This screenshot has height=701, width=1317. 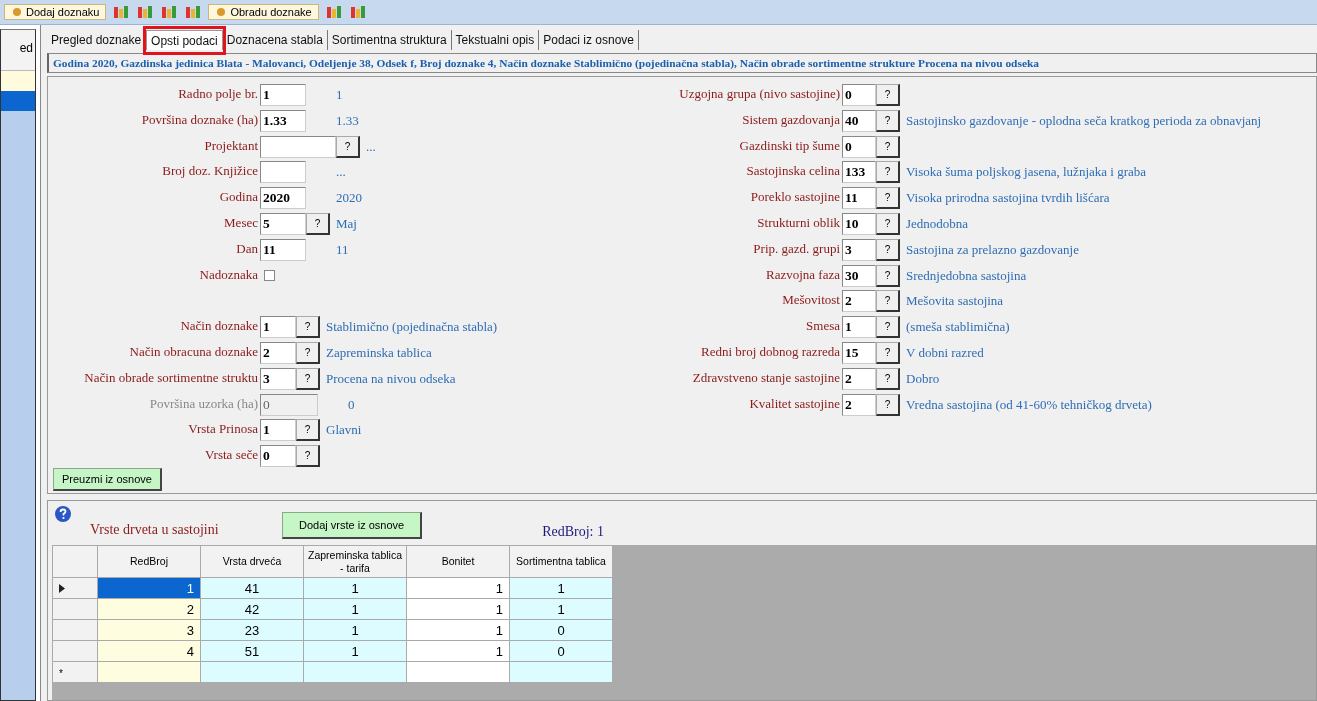 What do you see at coordinates (859, 120) in the screenshot?
I see `input-field: 40` at bounding box center [859, 120].